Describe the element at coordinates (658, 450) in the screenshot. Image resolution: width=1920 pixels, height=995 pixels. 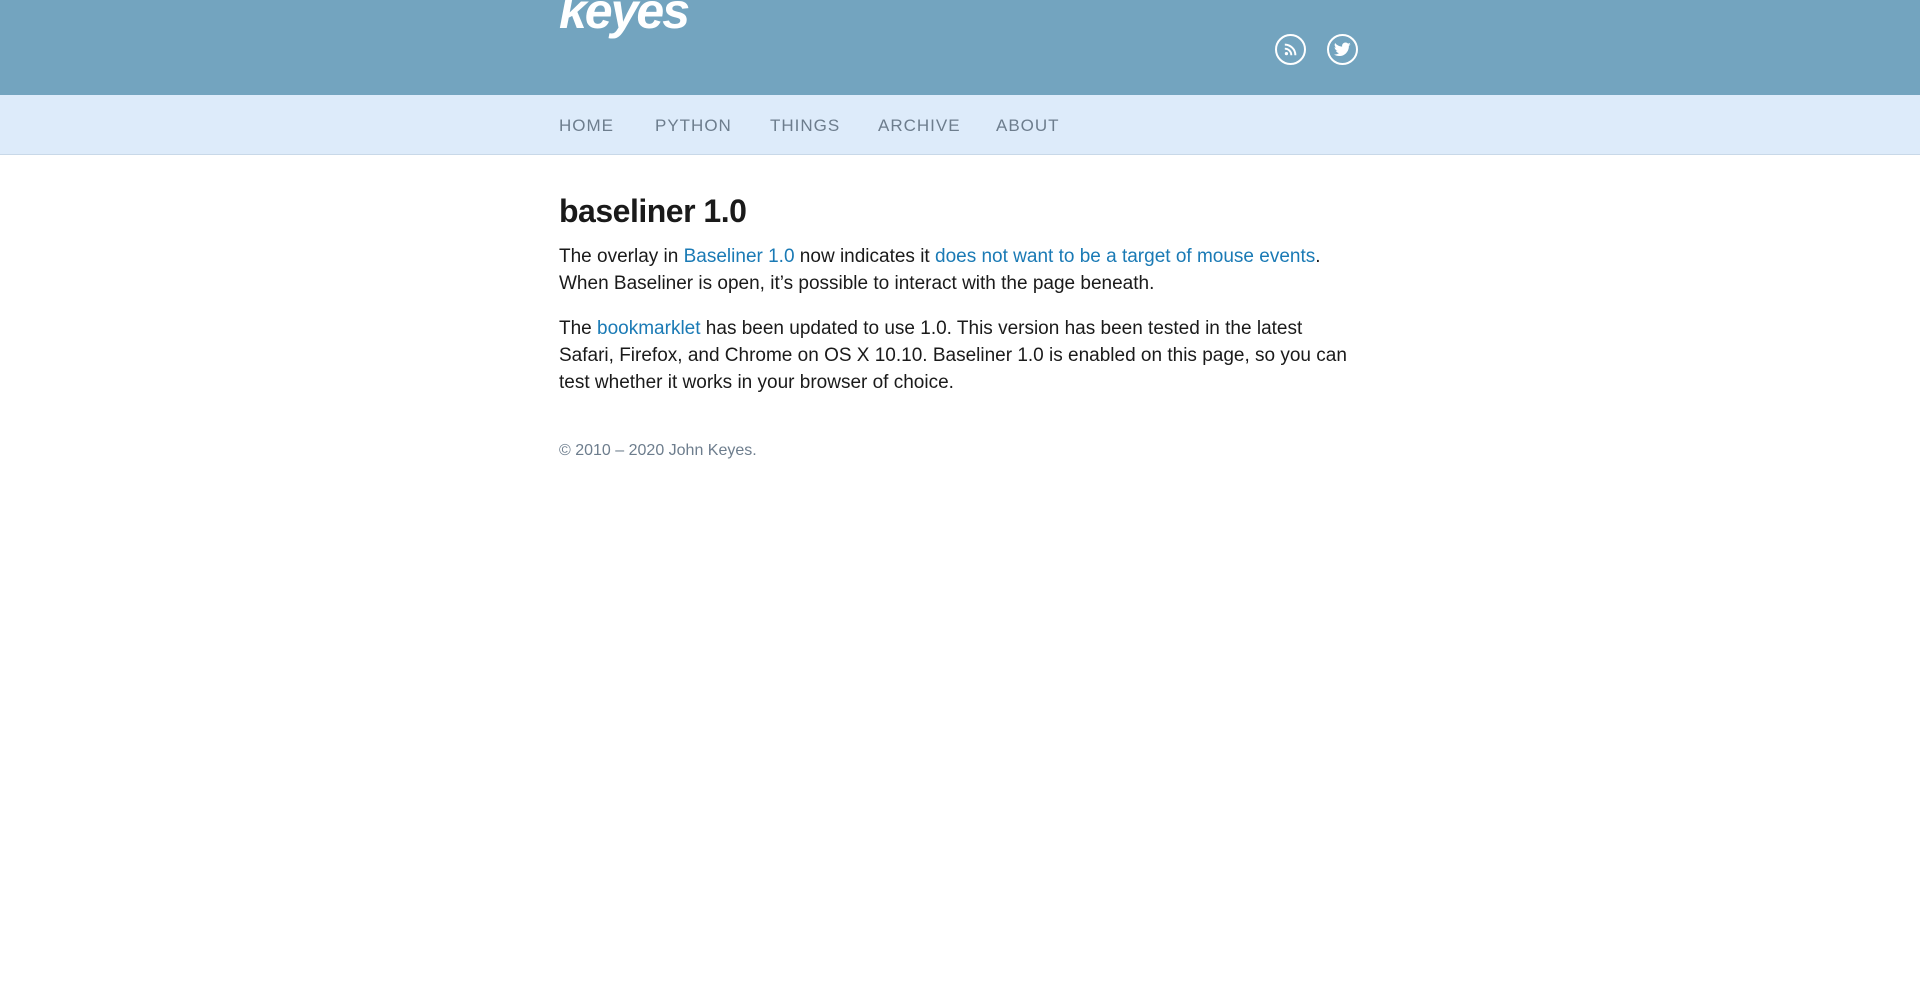
I see `footer-copyright: © 2010 – 2020 John Keyes.` at that location.